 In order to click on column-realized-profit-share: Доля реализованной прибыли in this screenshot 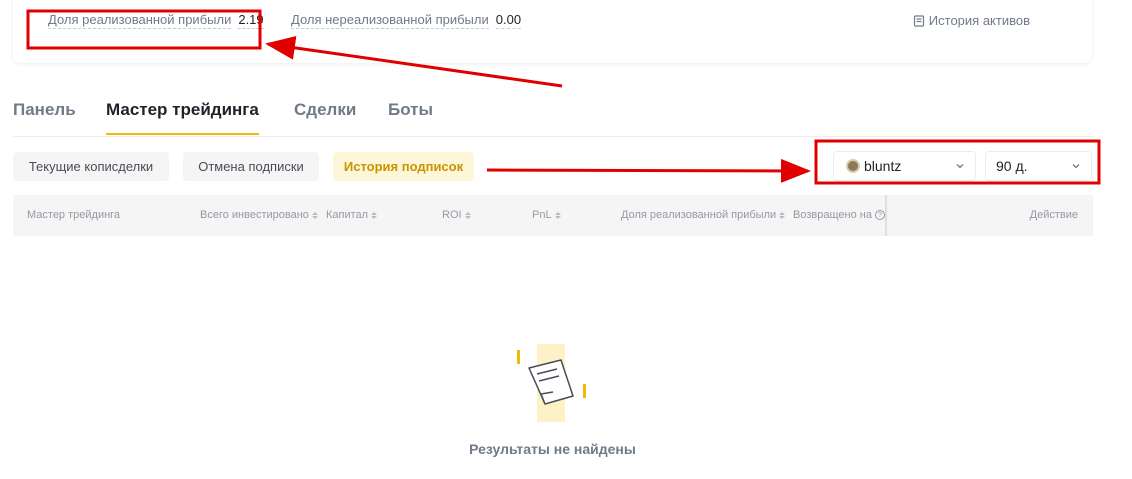, I will do `click(703, 215)`.